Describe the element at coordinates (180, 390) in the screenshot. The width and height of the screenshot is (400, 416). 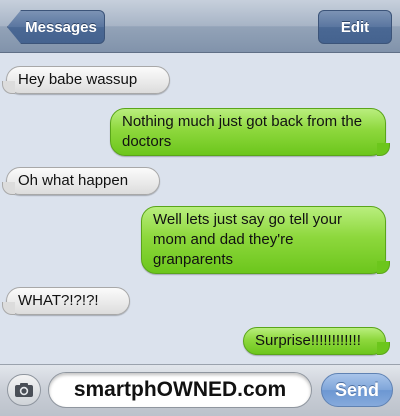
I see `message-input: smartphOWNED.com` at that location.